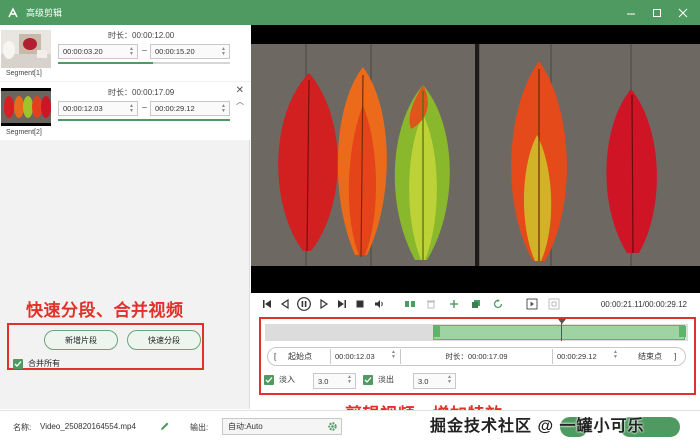 This screenshot has width=700, height=448. What do you see at coordinates (245, 426) in the screenshot?
I see `output-format-value: 自动:Auto` at bounding box center [245, 426].